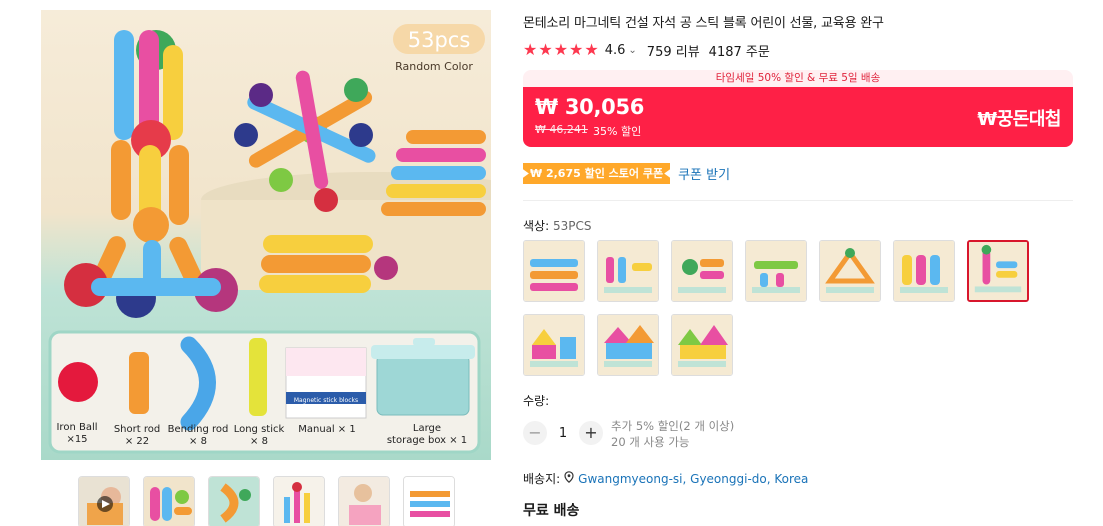  What do you see at coordinates (76, 427) in the screenshot?
I see `component-label: Iron Ball` at bounding box center [76, 427].